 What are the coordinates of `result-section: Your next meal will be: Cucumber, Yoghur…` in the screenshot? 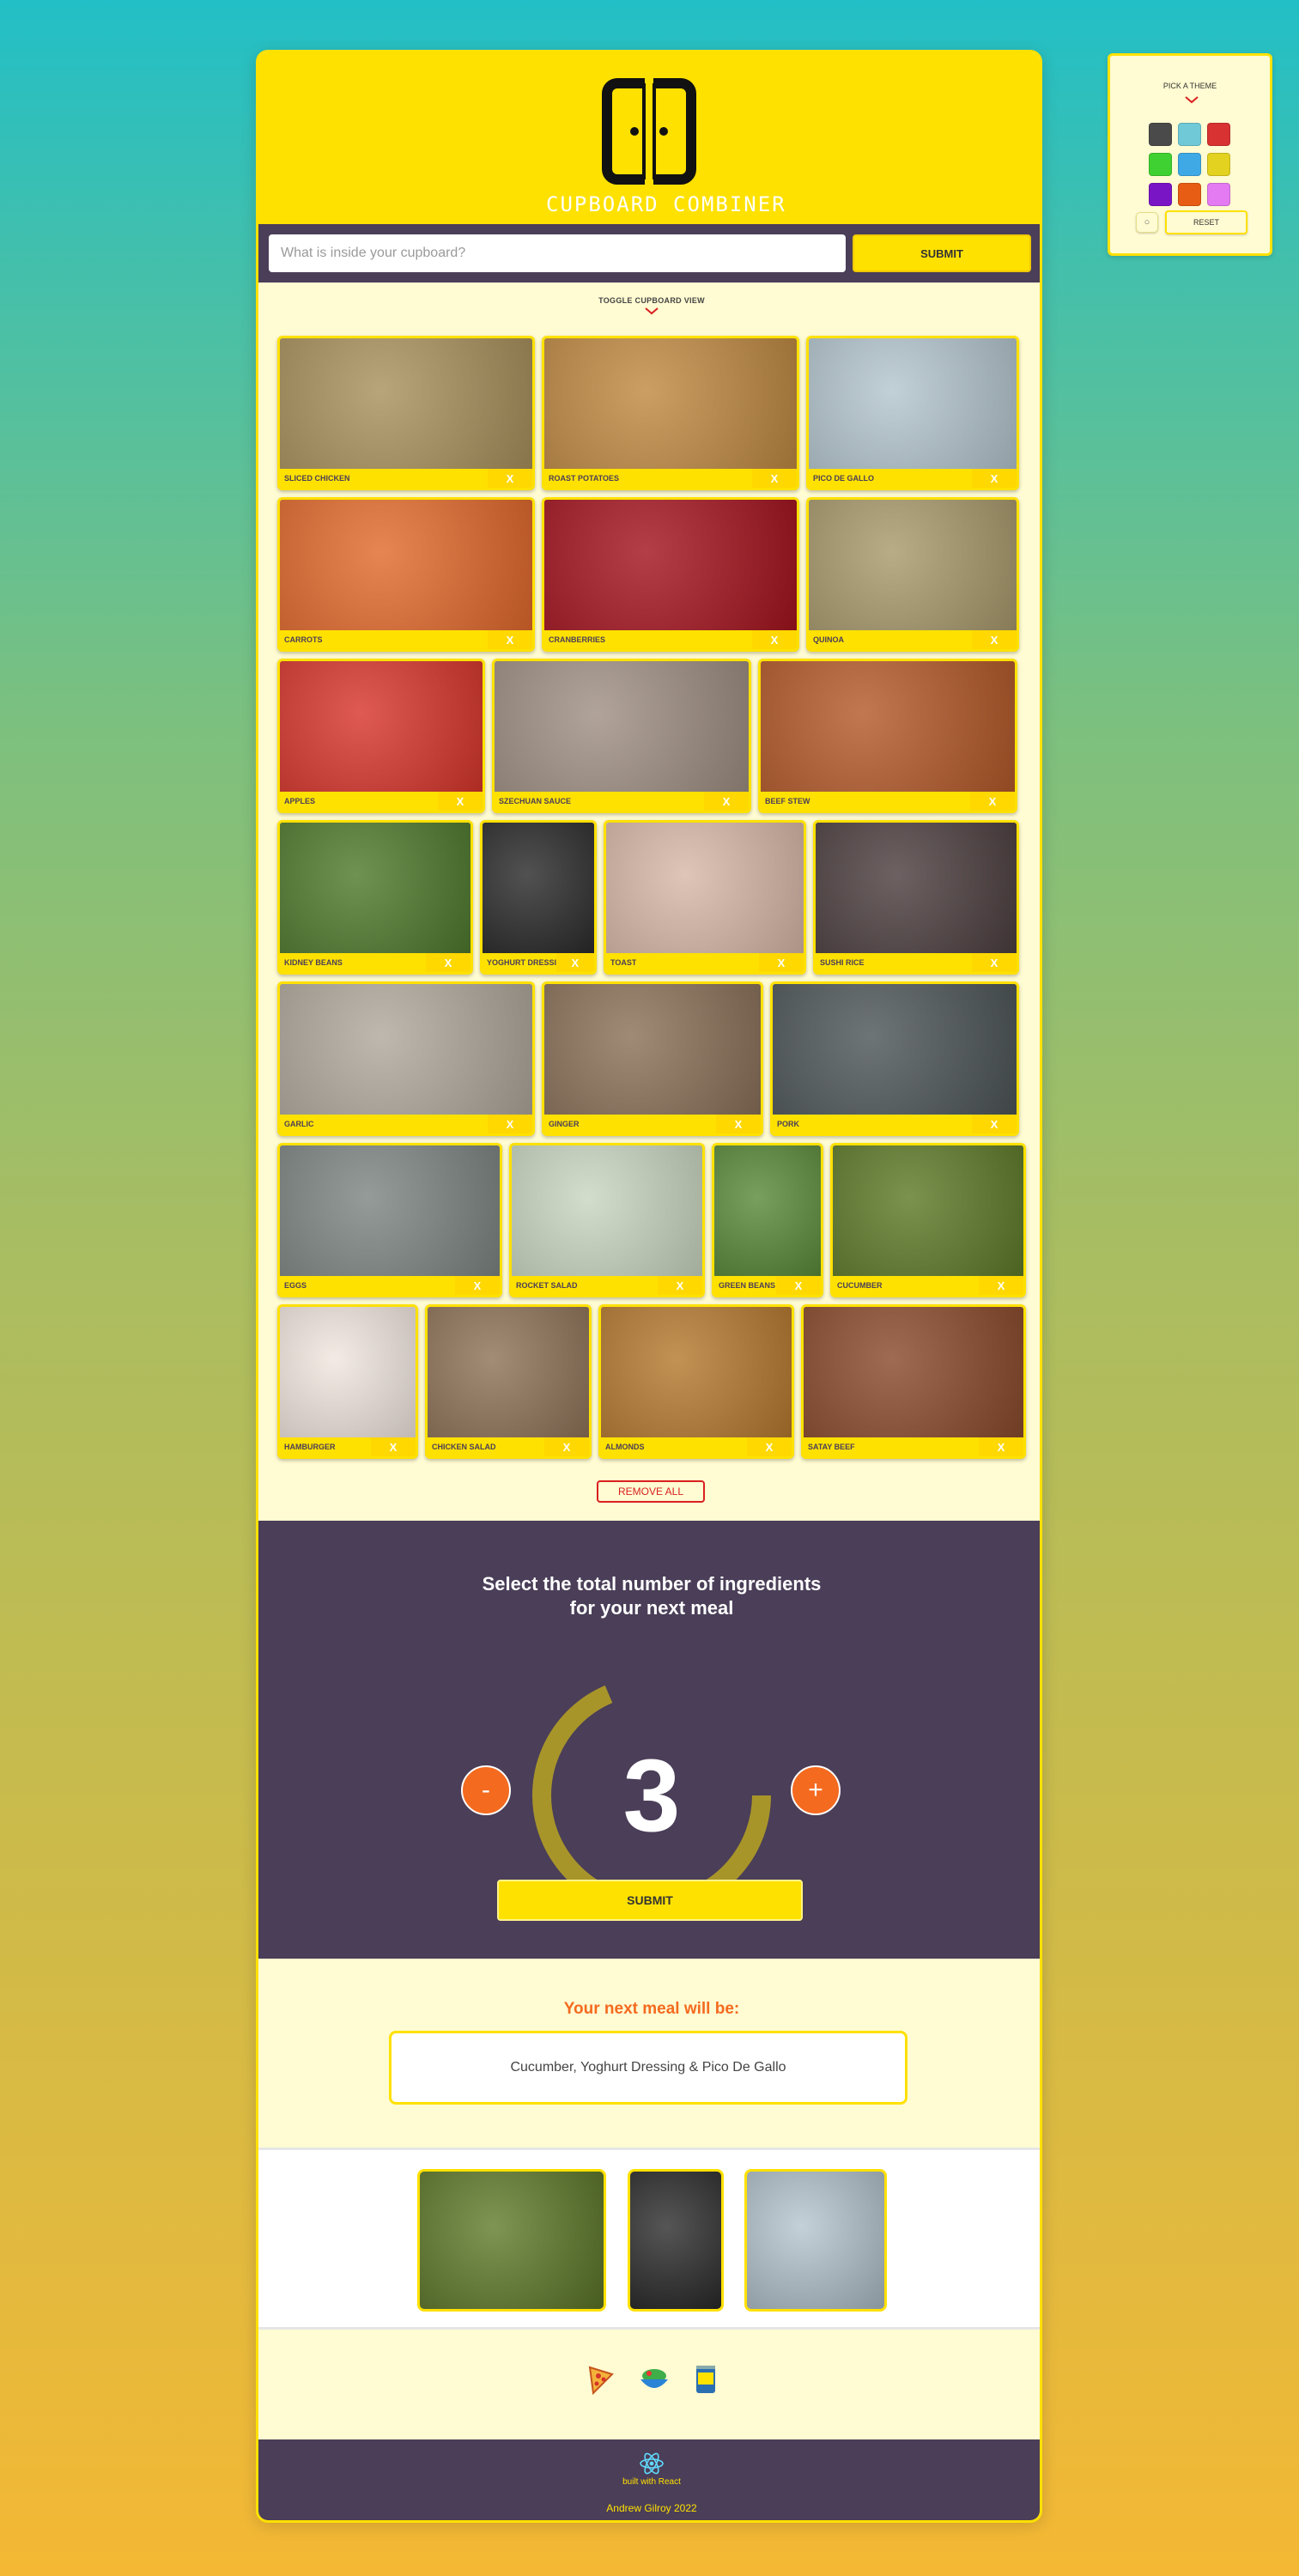 It's located at (649, 2049).